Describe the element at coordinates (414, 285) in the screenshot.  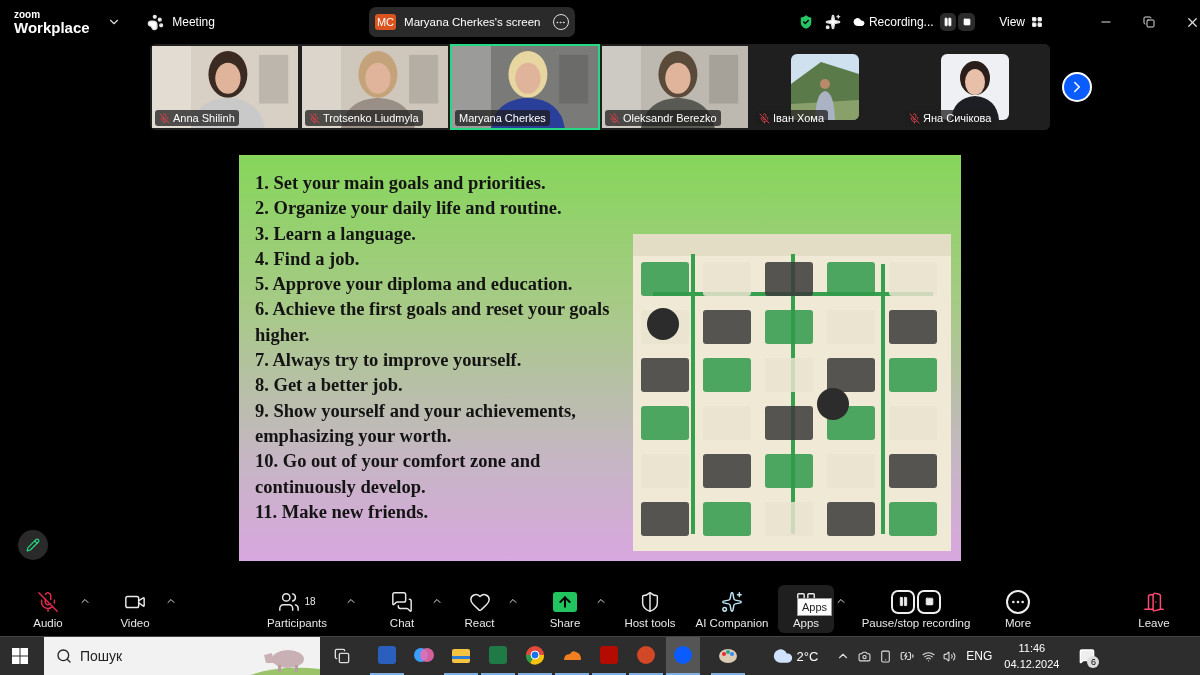
I see `list-item: 5. Approve your diploma and education.` at that location.